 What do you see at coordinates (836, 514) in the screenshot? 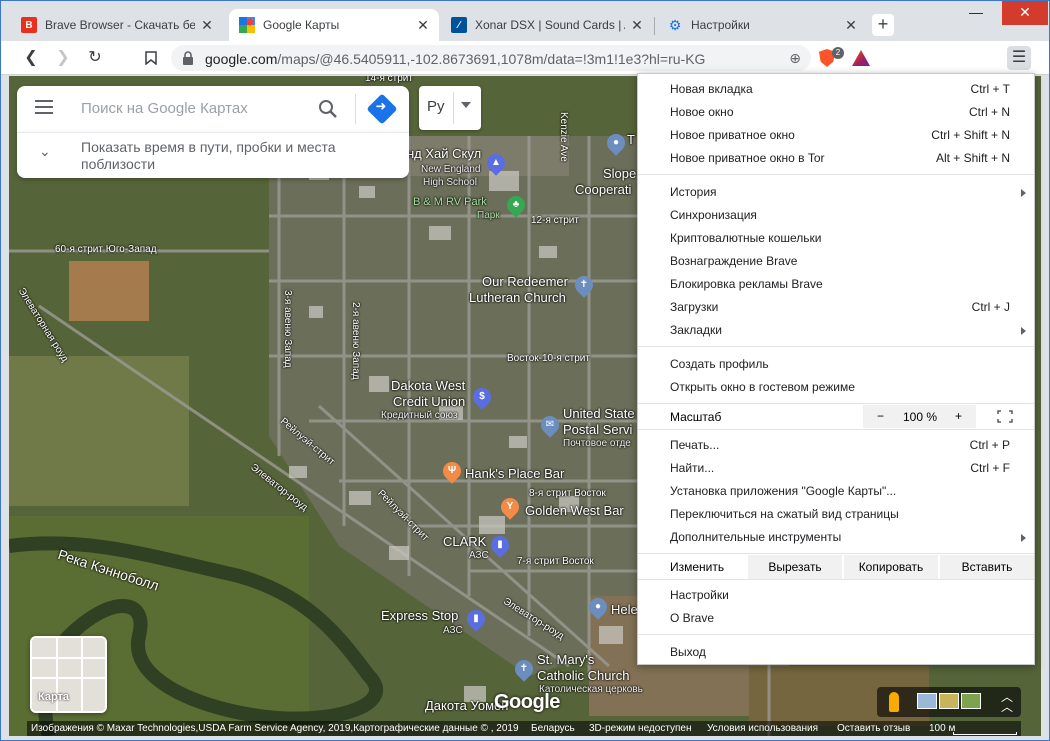
I see `menu-item-compact-view: Переключиться на сжатый вид страницы` at bounding box center [836, 514].